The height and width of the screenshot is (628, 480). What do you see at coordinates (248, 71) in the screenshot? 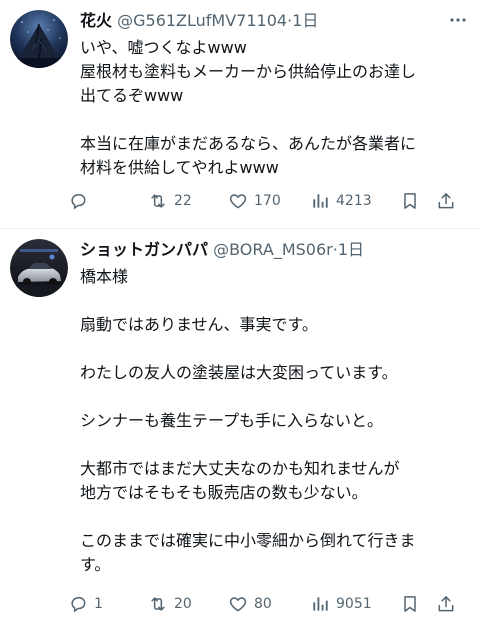
I see `post-line: 屋根材も塗料もメーカーから供給停止のお達し` at bounding box center [248, 71].